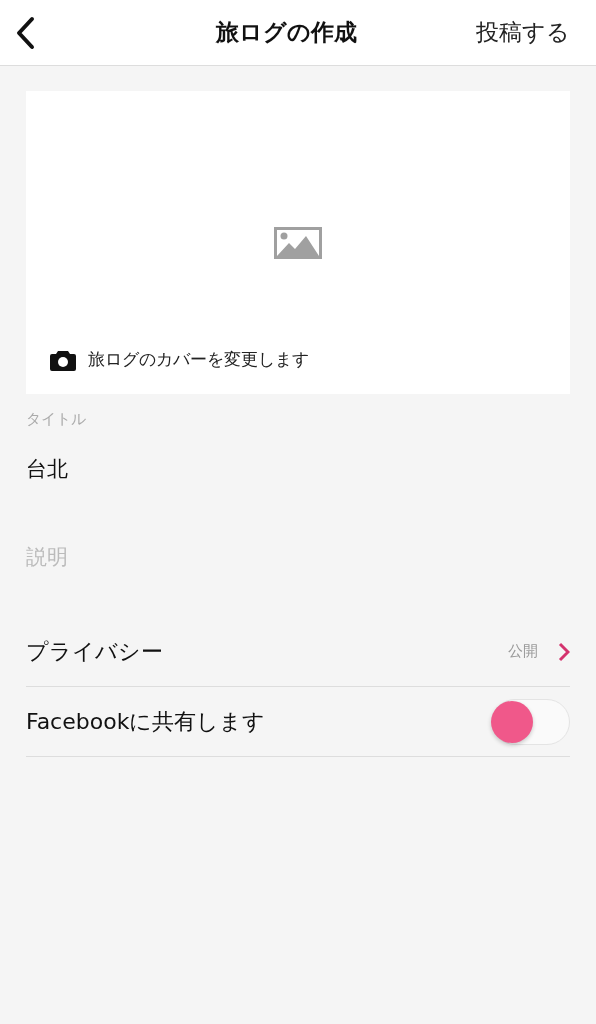 This screenshot has height=1024, width=596. I want to click on post-button: 投稿する, so click(523, 32).